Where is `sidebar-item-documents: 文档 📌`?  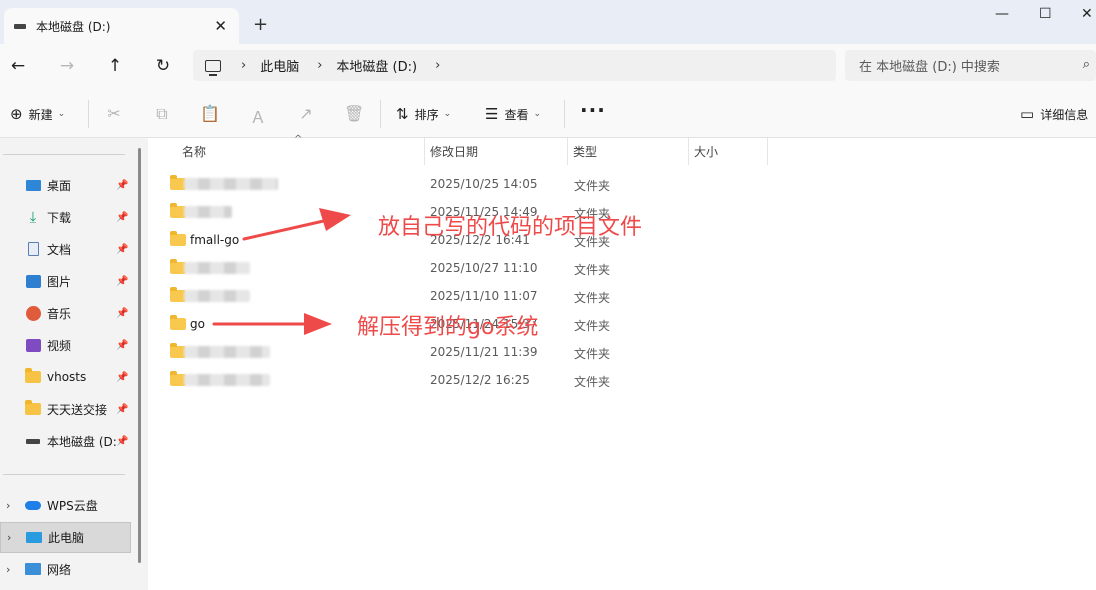 sidebar-item-documents: 文档 📌 is located at coordinates (65, 249).